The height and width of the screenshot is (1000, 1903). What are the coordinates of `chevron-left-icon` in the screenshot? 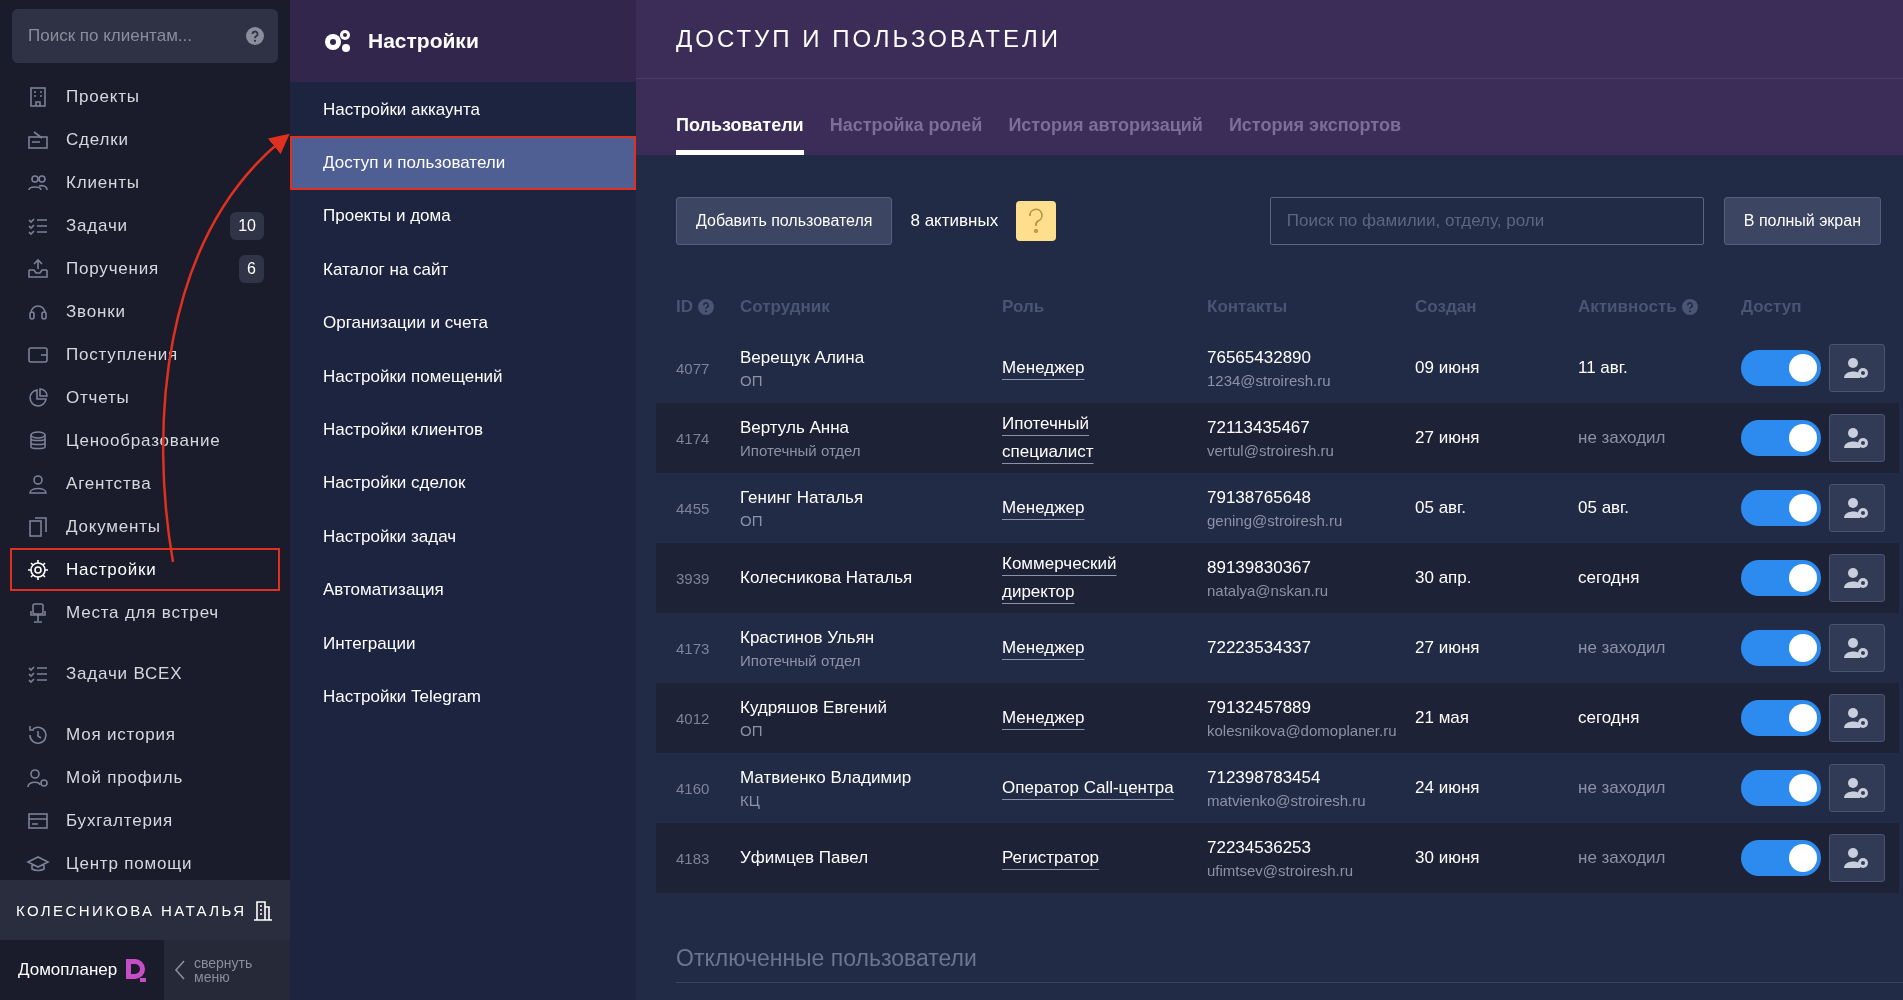 It's located at (180, 970).